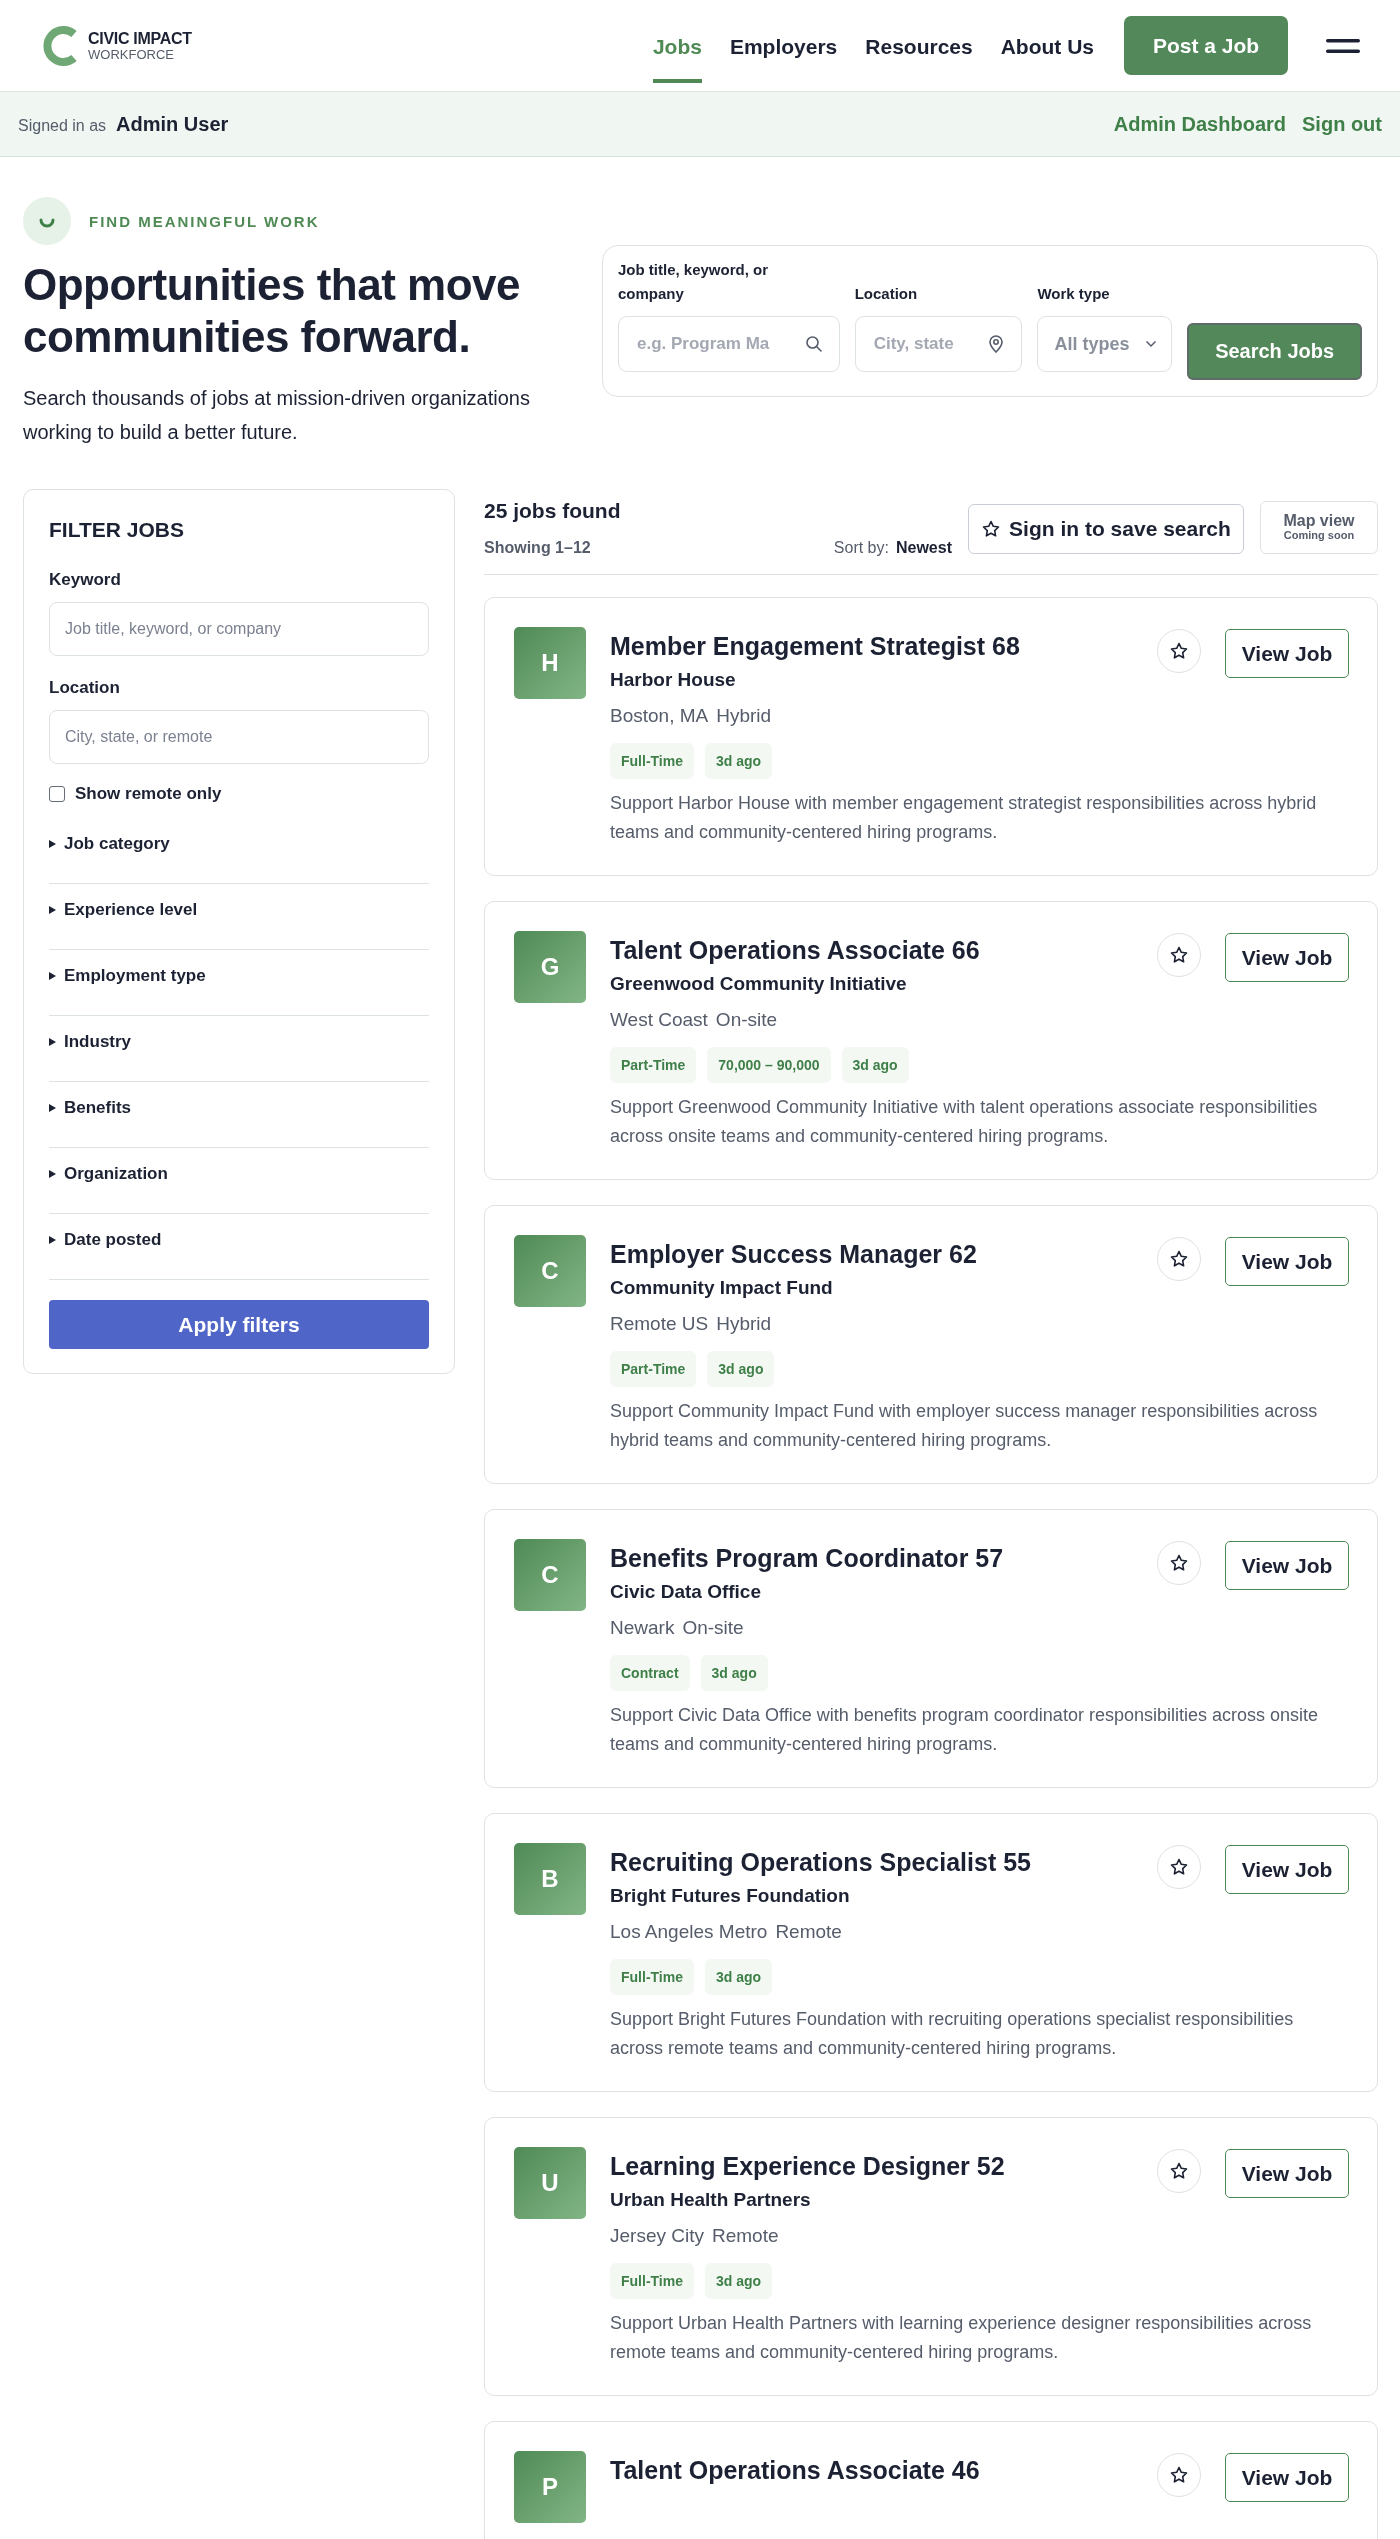  What do you see at coordinates (550, 1271) in the screenshot?
I see `company-initial-avatar: C` at bounding box center [550, 1271].